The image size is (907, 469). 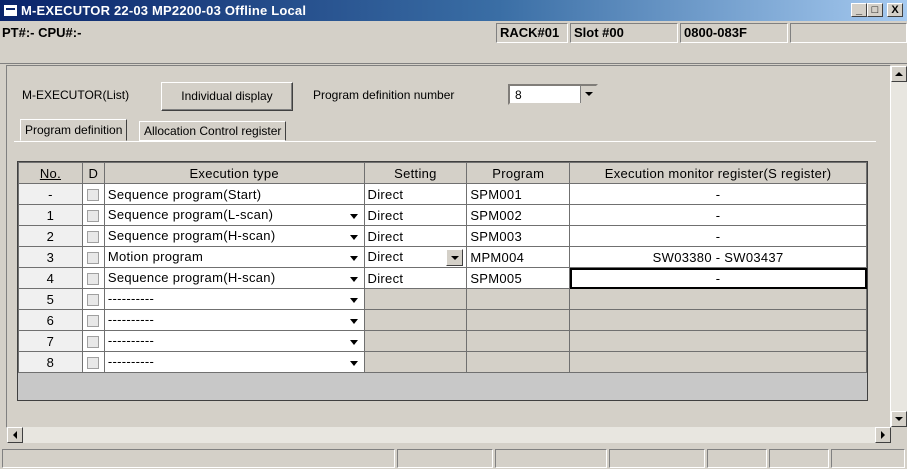 I want to click on scroll-up-icon, so click(x=899, y=74).